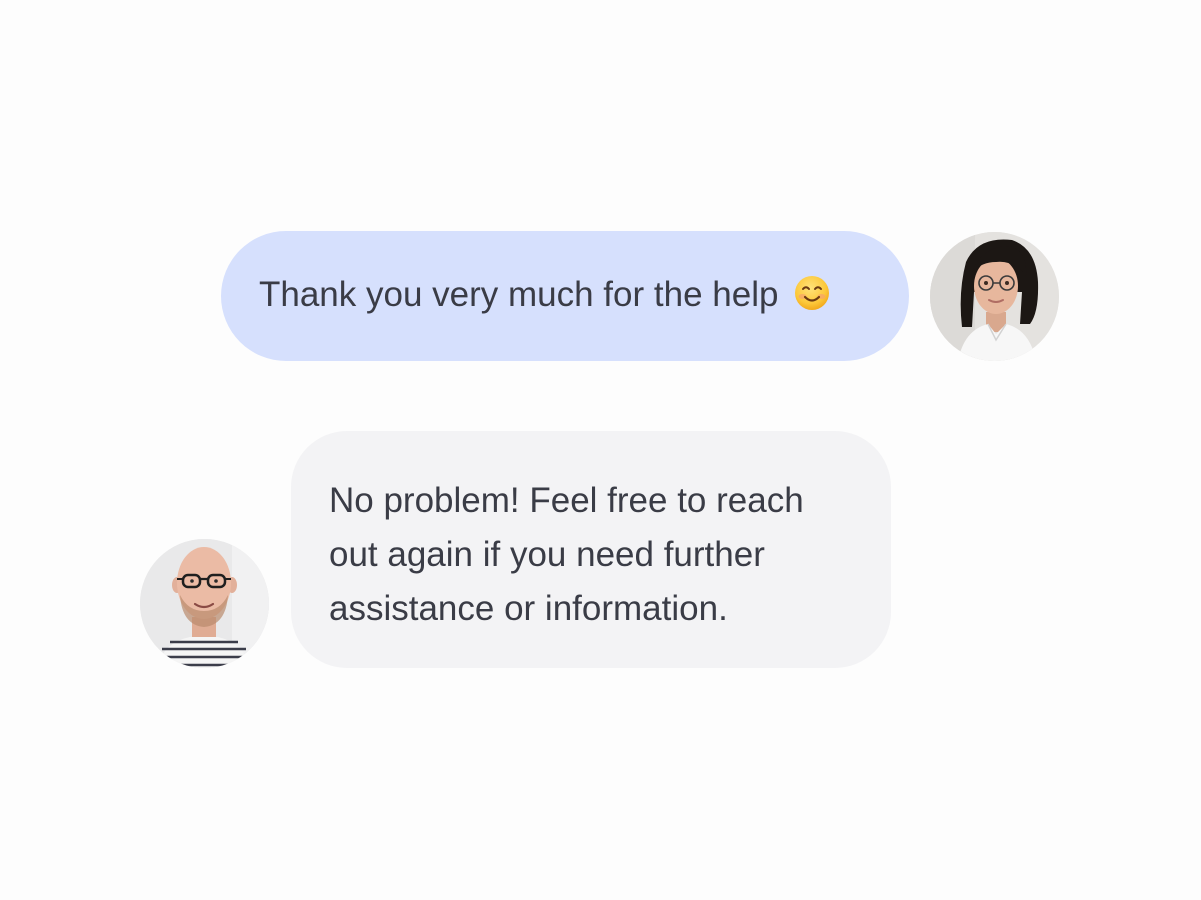 The image size is (1201, 900). I want to click on message-text: Thank you very much for the help, so click(519, 294).